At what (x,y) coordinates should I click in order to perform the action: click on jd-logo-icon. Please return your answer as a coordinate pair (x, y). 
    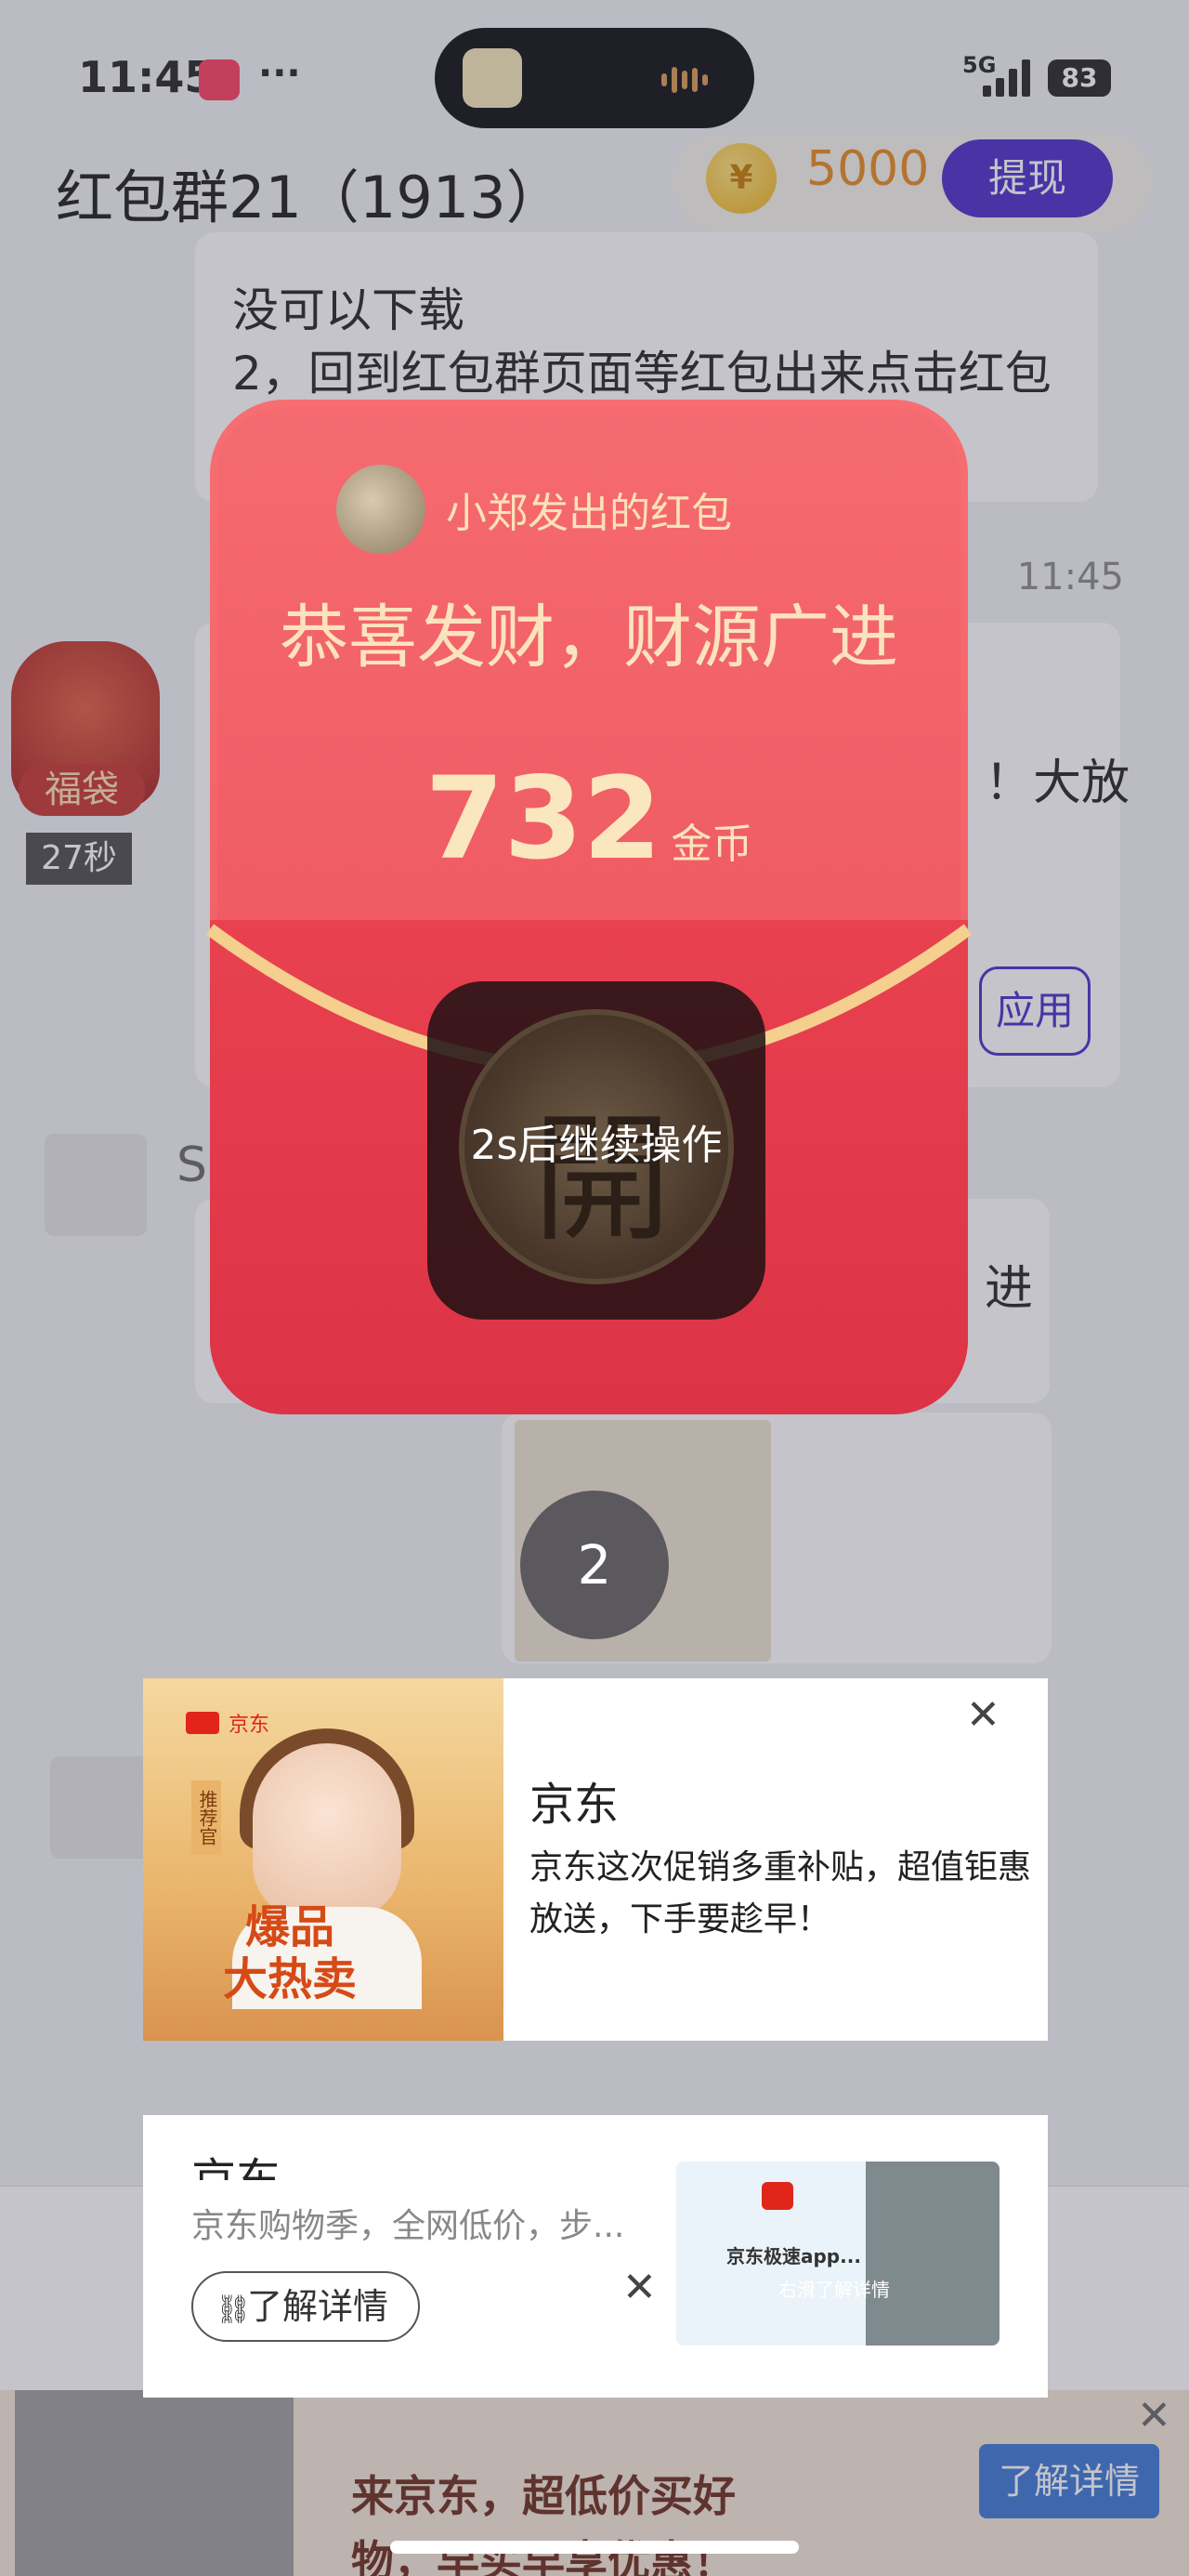
    Looking at the image, I should click on (202, 1723).